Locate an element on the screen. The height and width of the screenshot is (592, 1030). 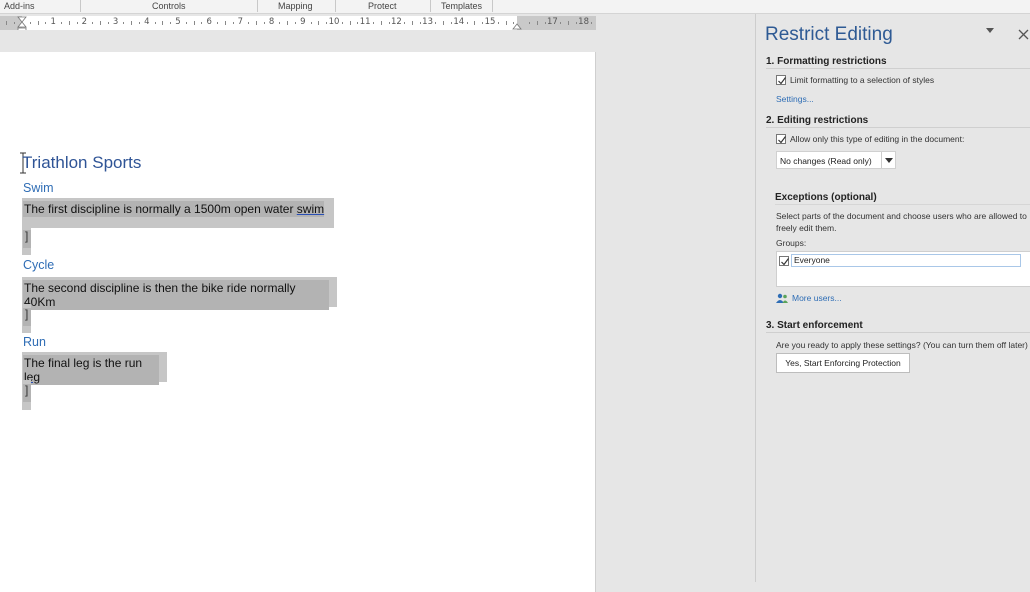
exceptions-heading: Exceptions (optional) is located at coordinates (902, 198).